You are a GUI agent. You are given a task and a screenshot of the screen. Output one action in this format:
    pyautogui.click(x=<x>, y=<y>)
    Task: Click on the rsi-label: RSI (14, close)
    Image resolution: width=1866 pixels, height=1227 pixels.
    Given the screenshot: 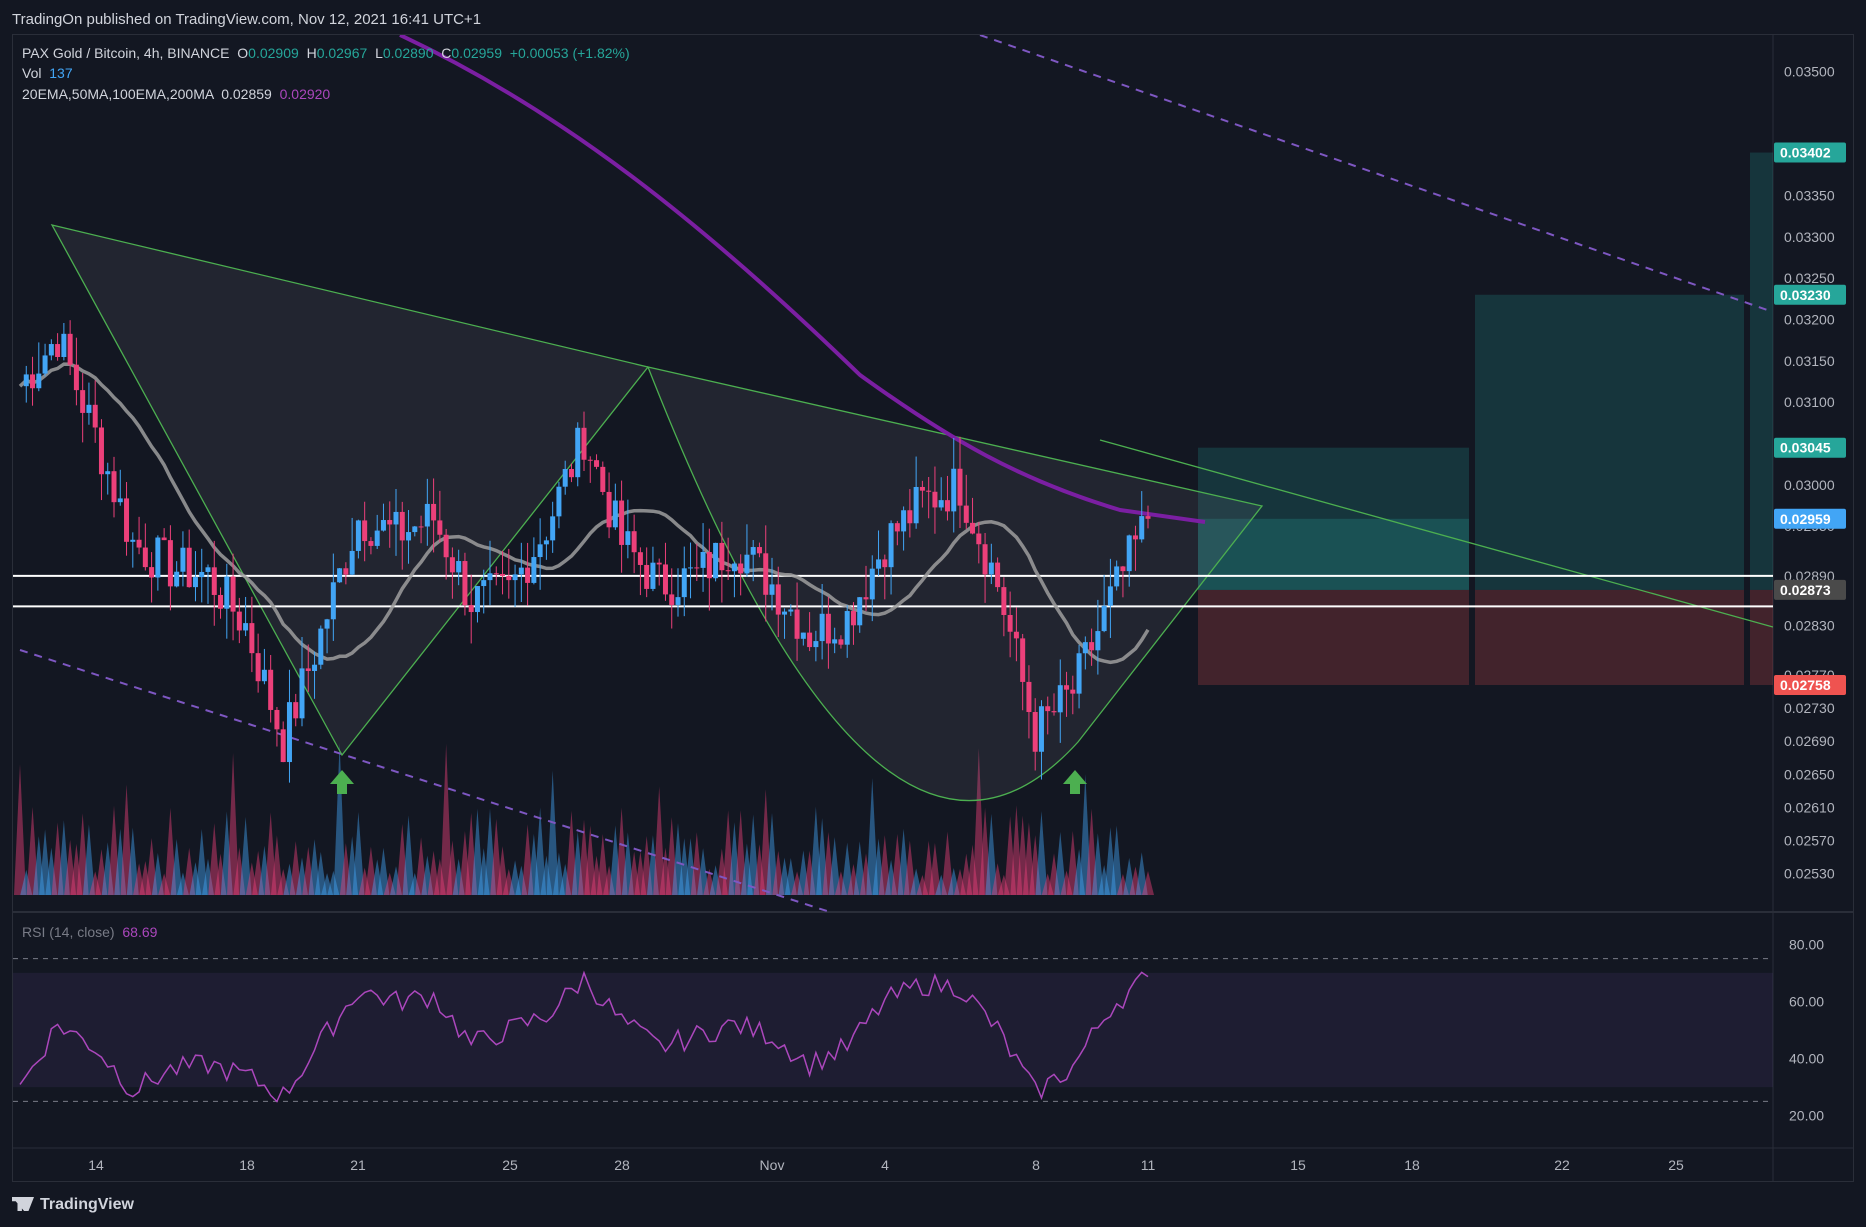 What is the action you would take?
    pyautogui.click(x=68, y=932)
    